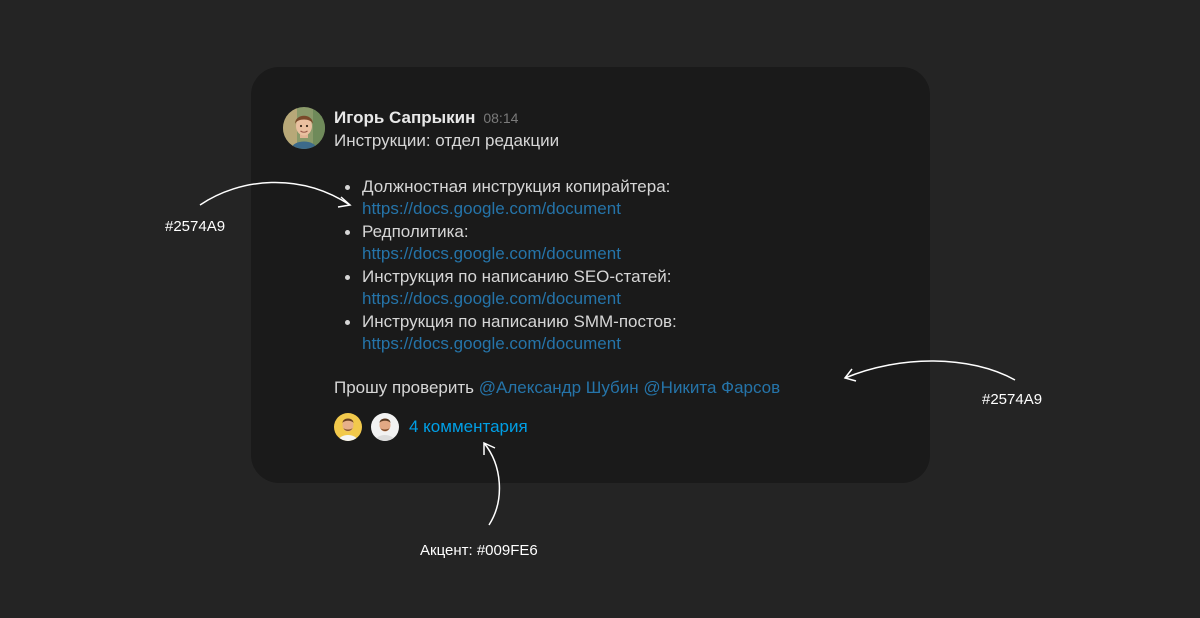  Describe the element at coordinates (1012, 399) in the screenshot. I see `annotation-mention-color: #2574A9` at that location.